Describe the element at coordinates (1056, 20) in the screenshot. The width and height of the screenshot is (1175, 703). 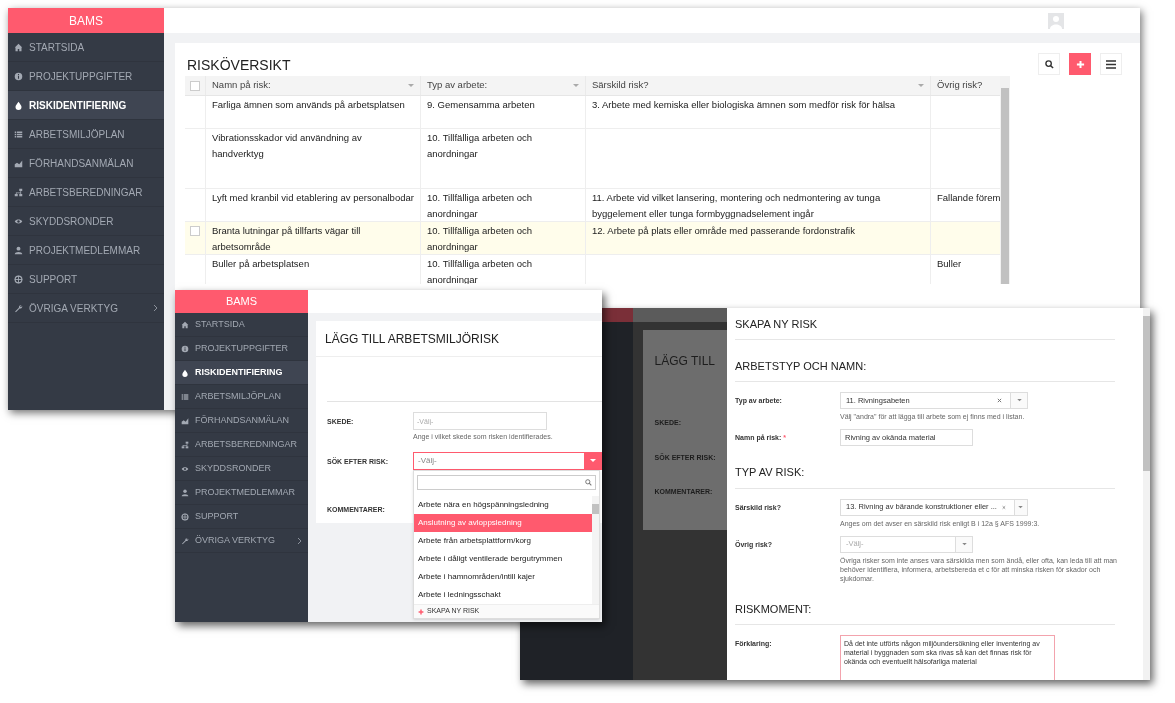
I see `avatar-icon` at that location.